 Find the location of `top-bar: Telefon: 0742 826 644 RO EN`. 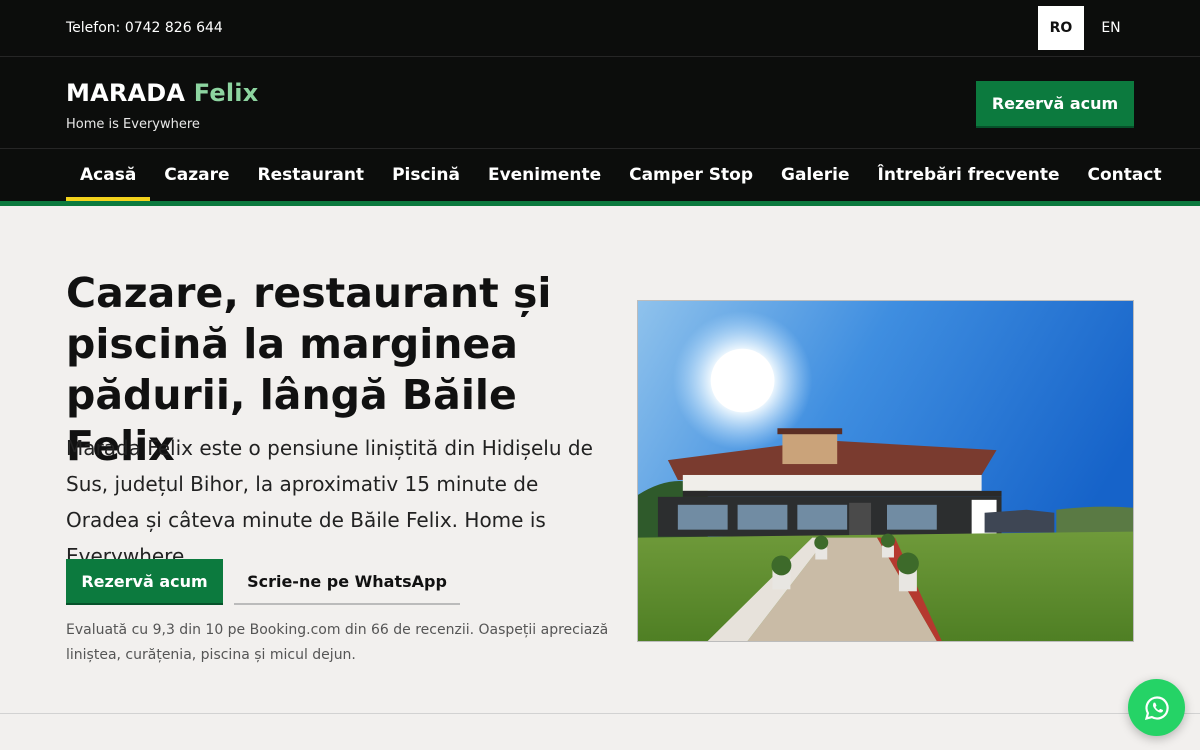

top-bar: Telefon: 0742 826 644 RO EN is located at coordinates (600, 28).